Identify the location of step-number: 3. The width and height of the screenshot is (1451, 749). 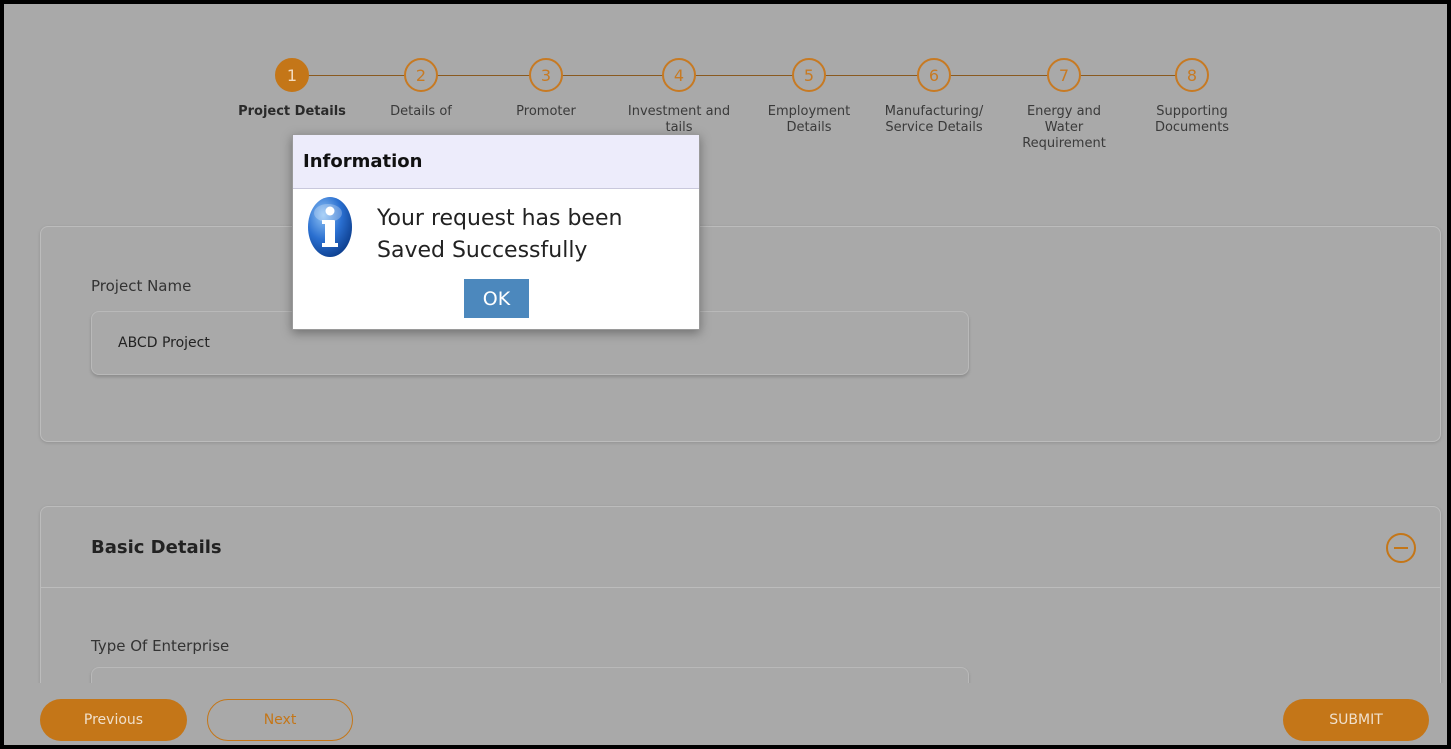
(546, 75).